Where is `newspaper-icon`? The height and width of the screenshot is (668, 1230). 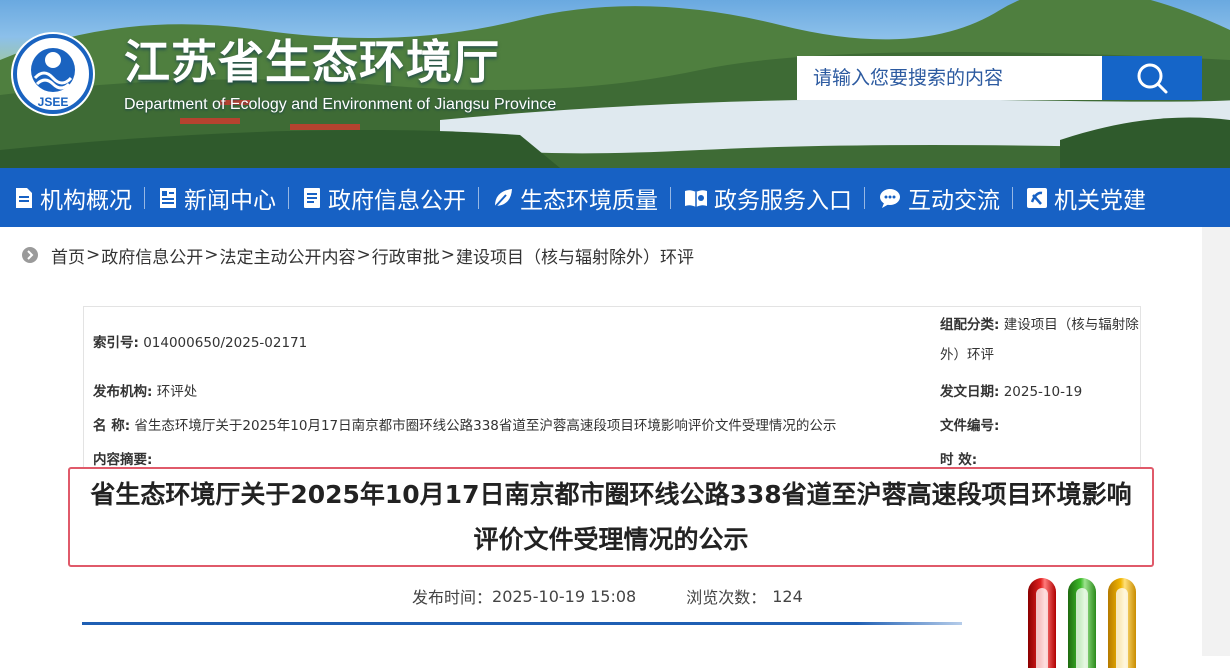
newspaper-icon is located at coordinates (168, 197).